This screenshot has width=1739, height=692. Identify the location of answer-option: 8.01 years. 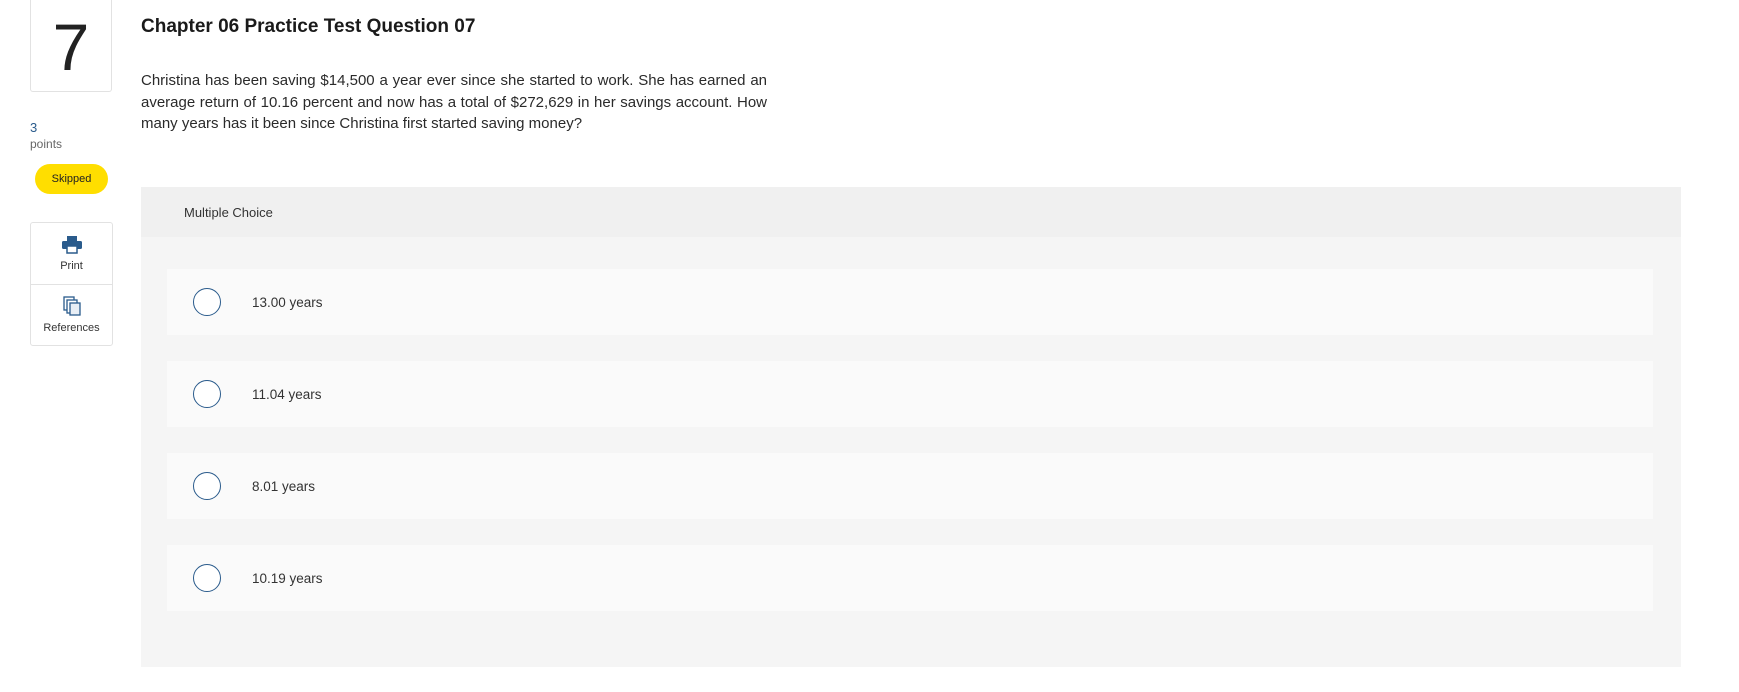
(910, 486).